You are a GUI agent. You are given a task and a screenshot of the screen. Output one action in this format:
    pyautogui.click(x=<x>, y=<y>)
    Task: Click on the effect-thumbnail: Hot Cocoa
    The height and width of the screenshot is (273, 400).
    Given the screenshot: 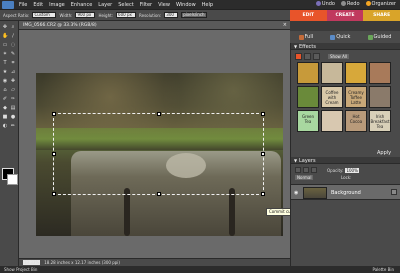 What is the action you would take?
    pyautogui.click(x=356, y=121)
    